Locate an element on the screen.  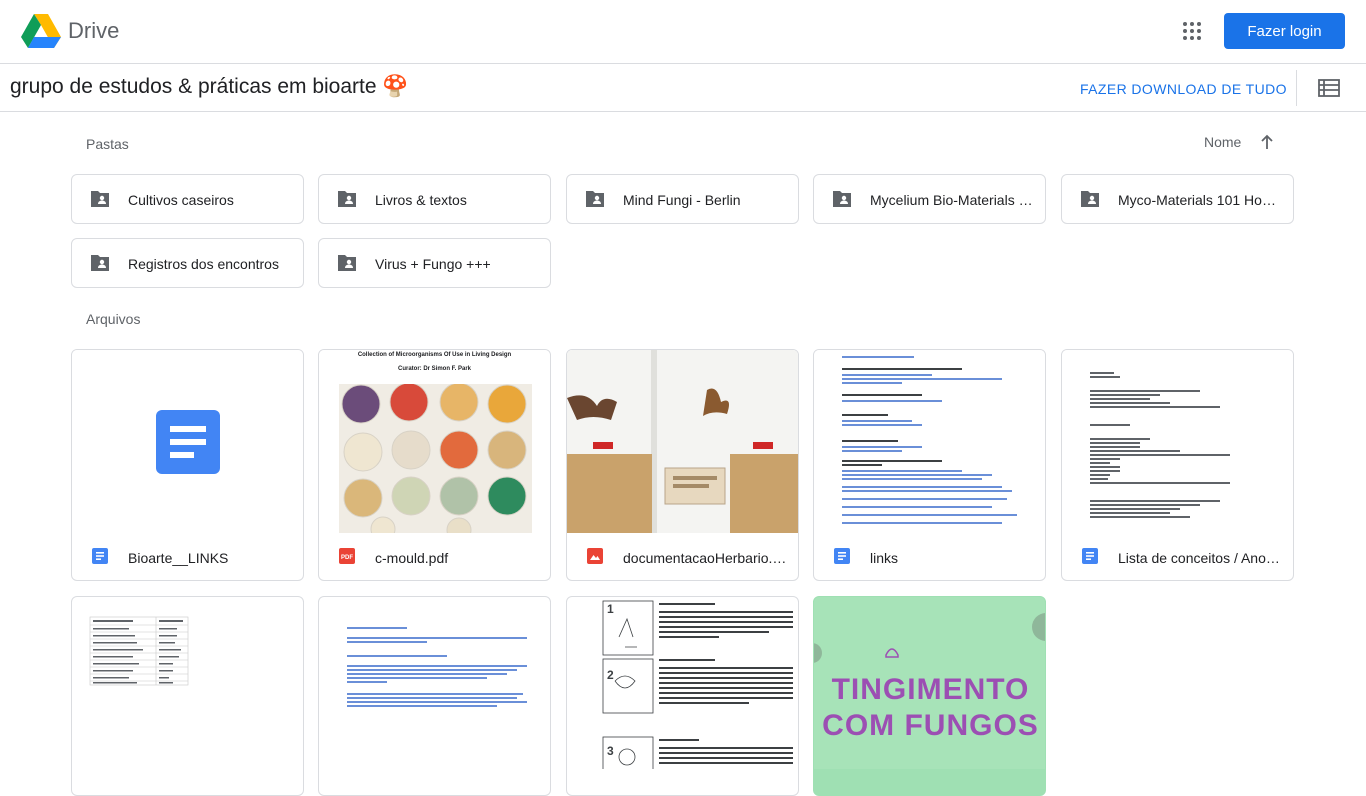
petri-dishes-image is located at coordinates (435, 458).